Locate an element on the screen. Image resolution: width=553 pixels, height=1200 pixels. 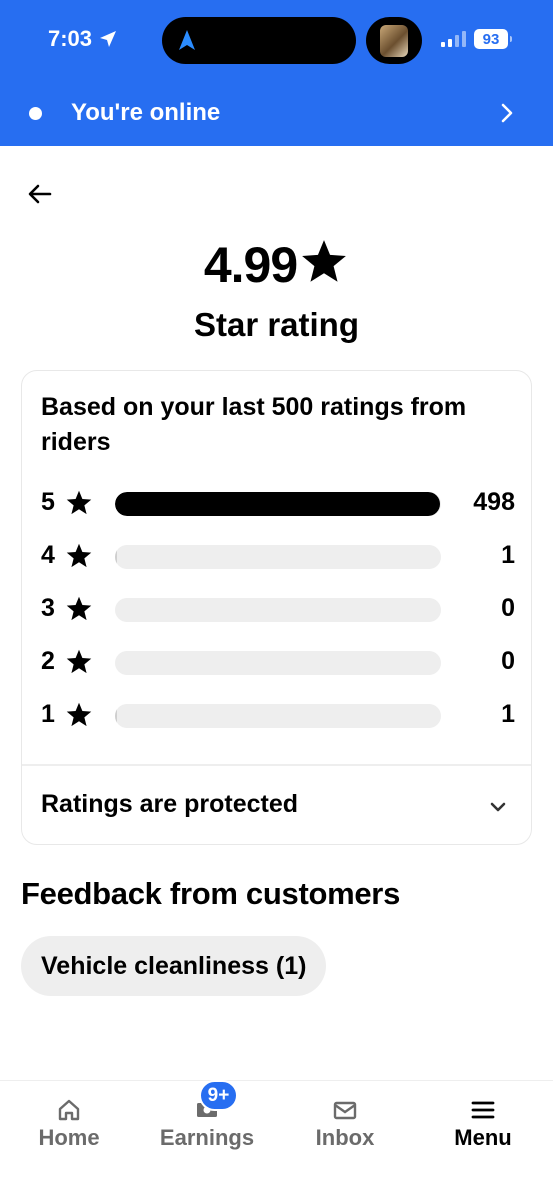
nav-menu-label: Menu is located at coordinates (483, 1137).